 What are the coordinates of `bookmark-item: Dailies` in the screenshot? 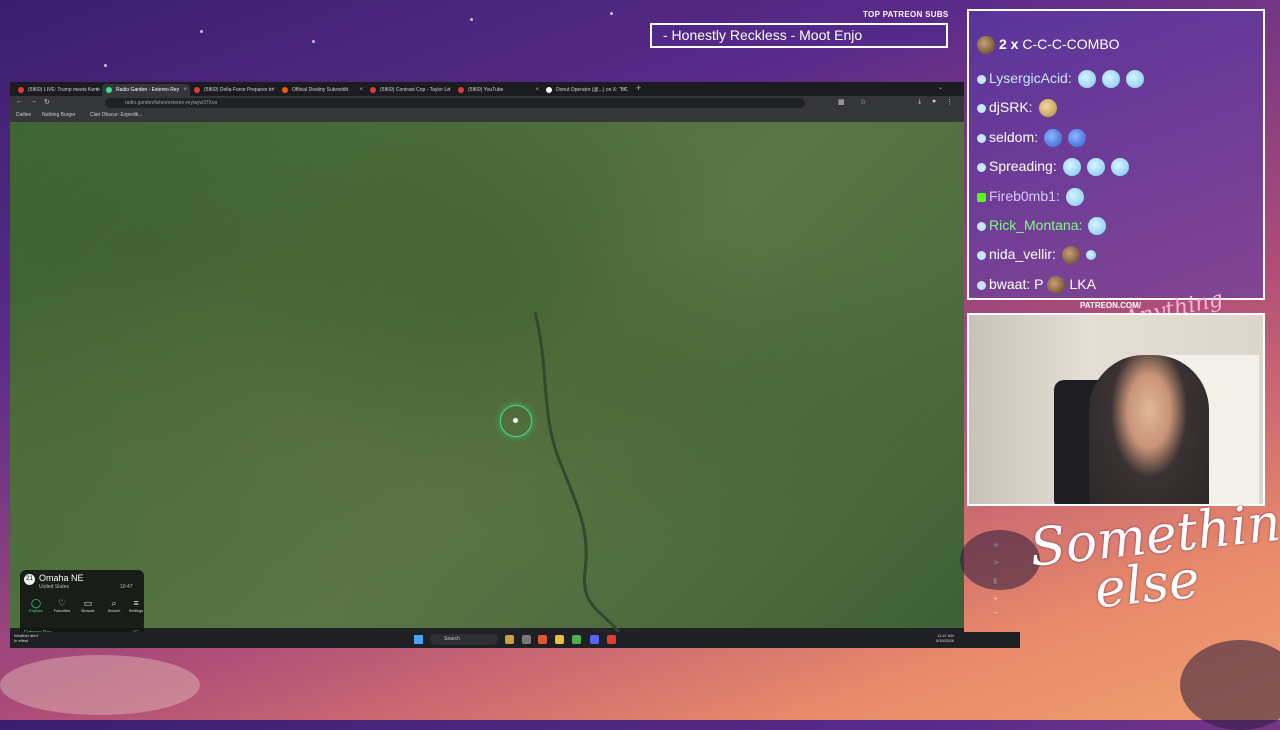 It's located at (23, 115).